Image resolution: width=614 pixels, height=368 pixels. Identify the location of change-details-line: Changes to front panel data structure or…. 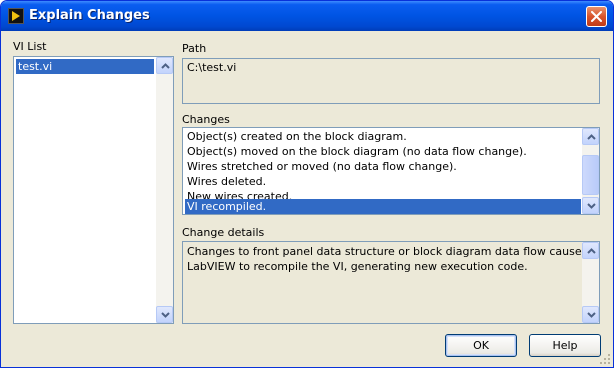
(387, 251).